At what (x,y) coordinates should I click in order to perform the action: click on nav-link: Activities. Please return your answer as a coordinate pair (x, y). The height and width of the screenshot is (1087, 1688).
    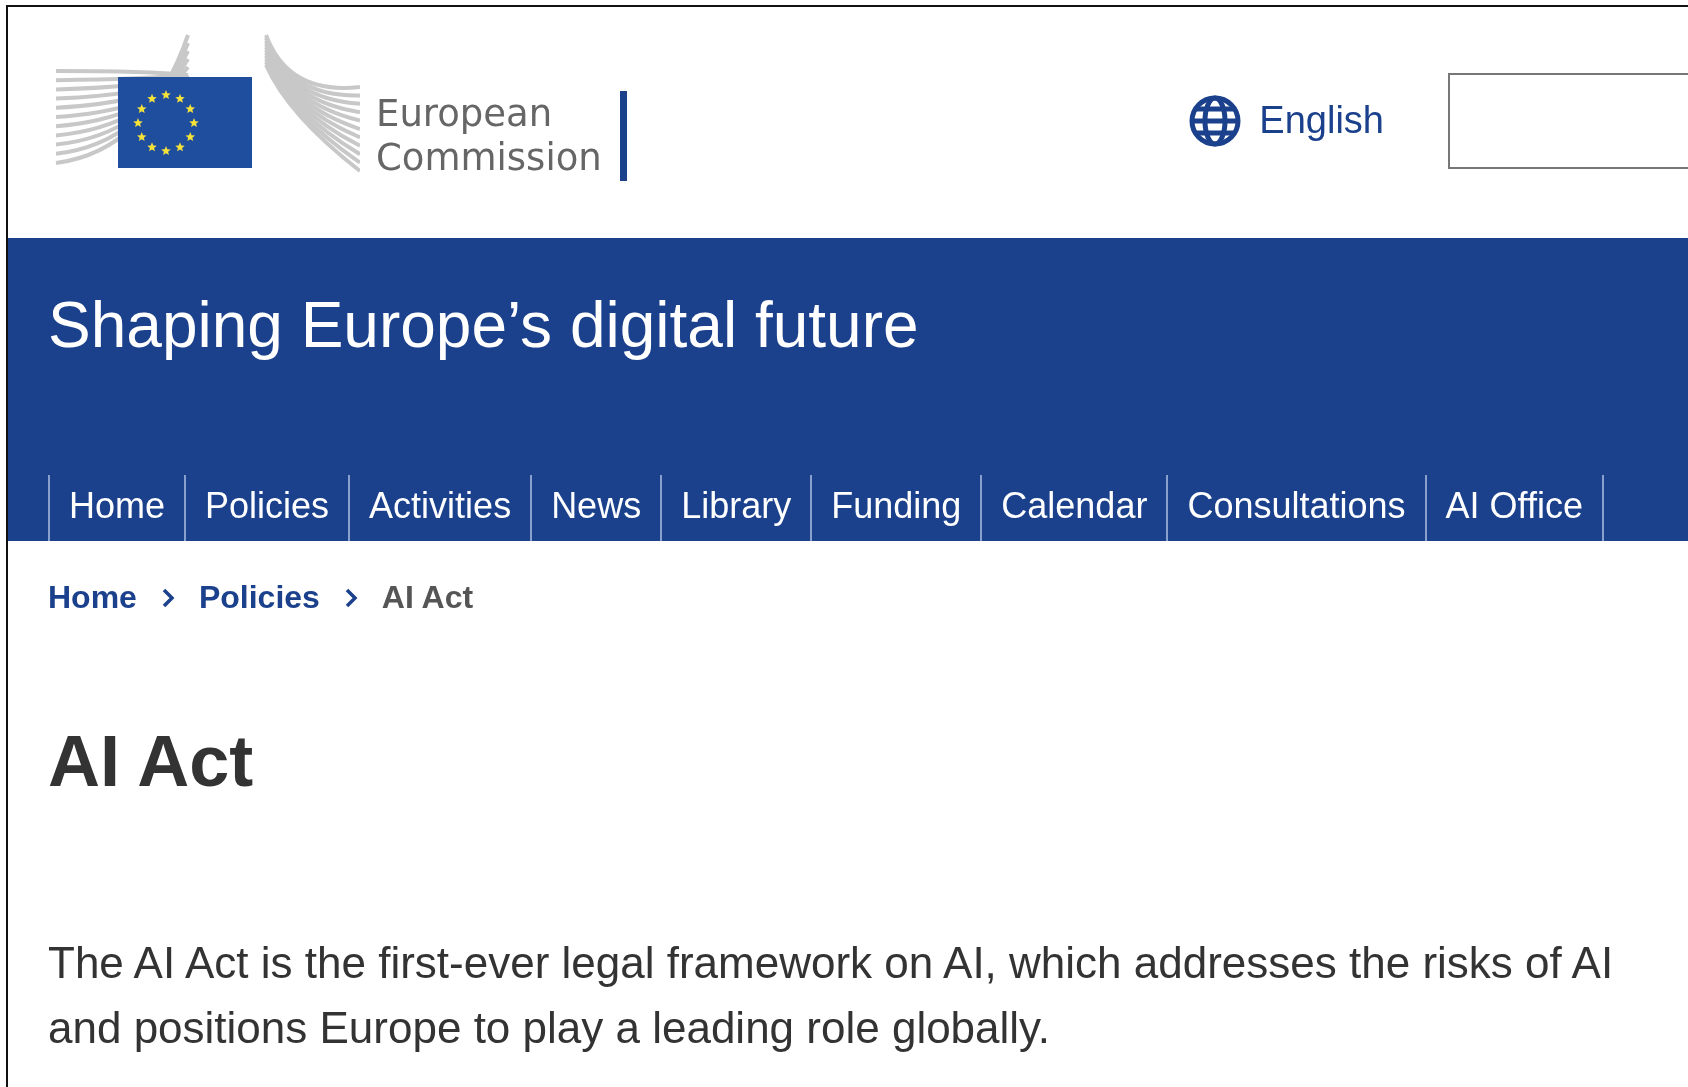
    Looking at the image, I should click on (439, 508).